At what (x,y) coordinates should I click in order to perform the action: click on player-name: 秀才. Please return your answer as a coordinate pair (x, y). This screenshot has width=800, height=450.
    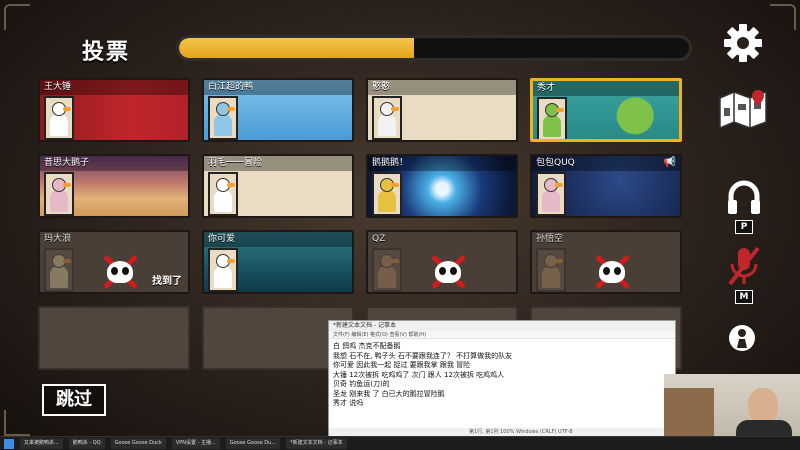
    Looking at the image, I should click on (606, 88).